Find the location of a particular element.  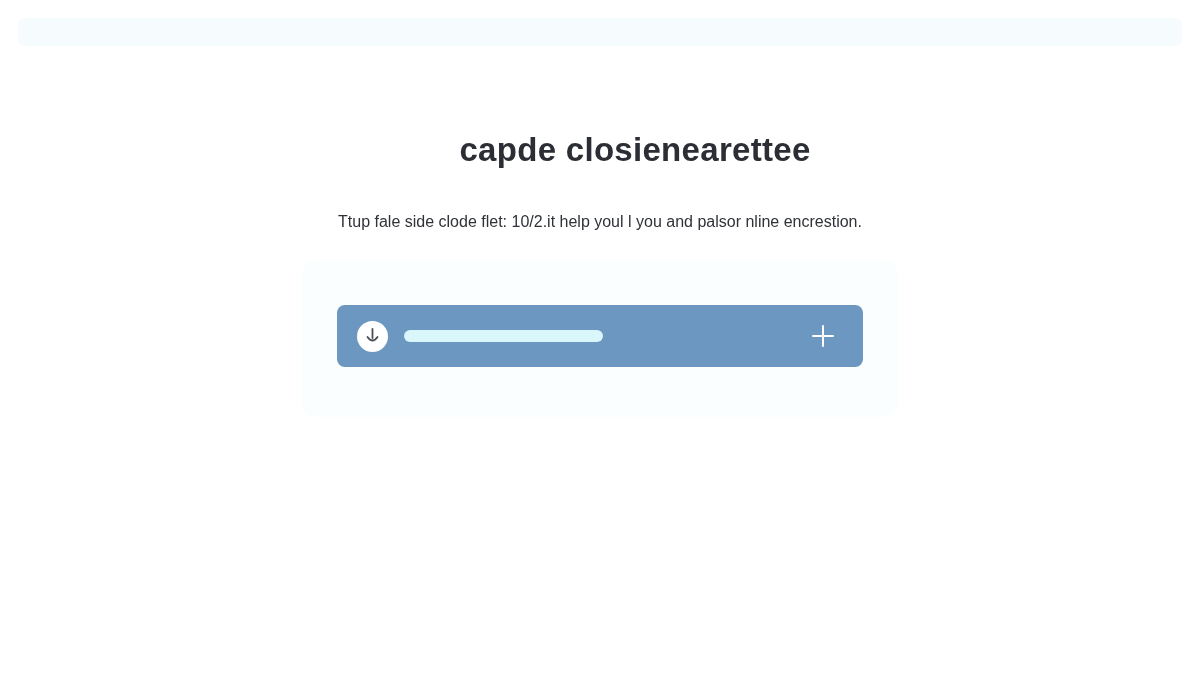

page-title: capde closienearettee is located at coordinates (635, 150).